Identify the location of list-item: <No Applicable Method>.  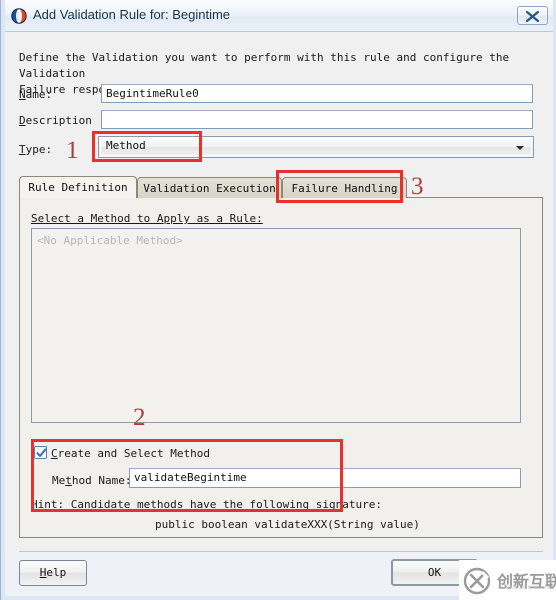
(110, 240).